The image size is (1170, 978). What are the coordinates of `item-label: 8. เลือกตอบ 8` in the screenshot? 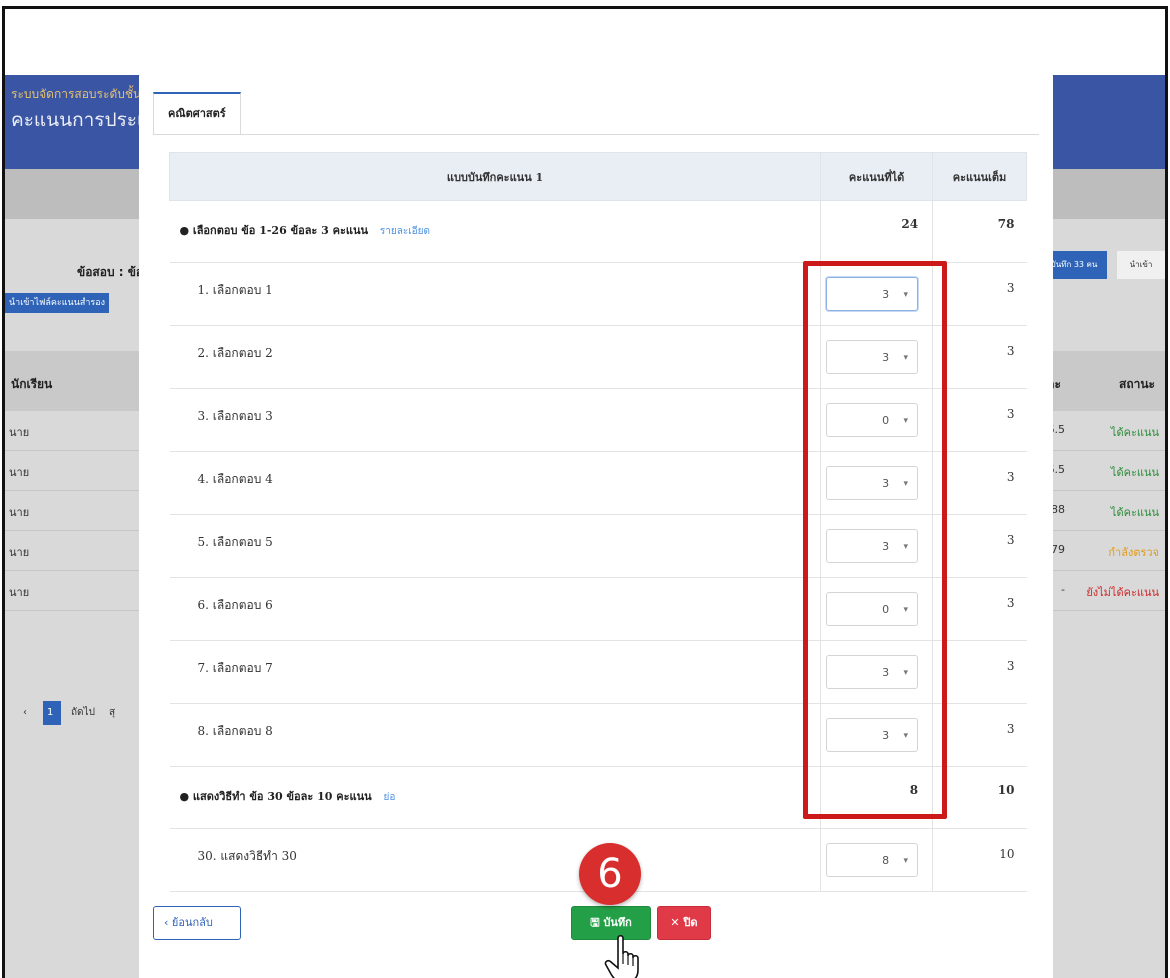 It's located at (495, 735).